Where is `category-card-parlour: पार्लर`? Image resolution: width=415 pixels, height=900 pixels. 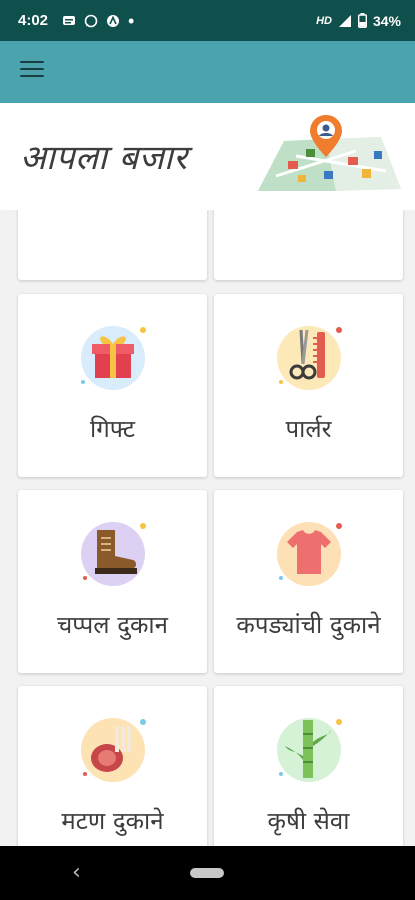 category-card-parlour: पार्लर is located at coordinates (308, 385).